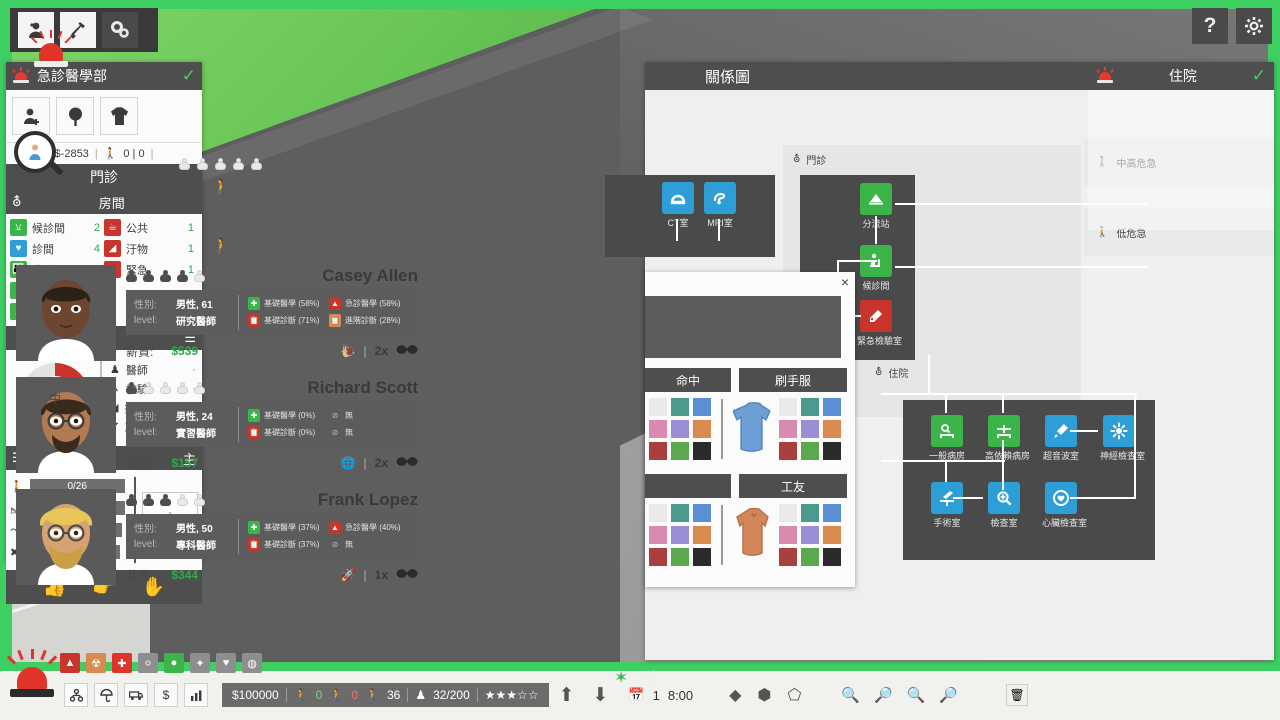  I want to click on settings-button, so click(1254, 26).